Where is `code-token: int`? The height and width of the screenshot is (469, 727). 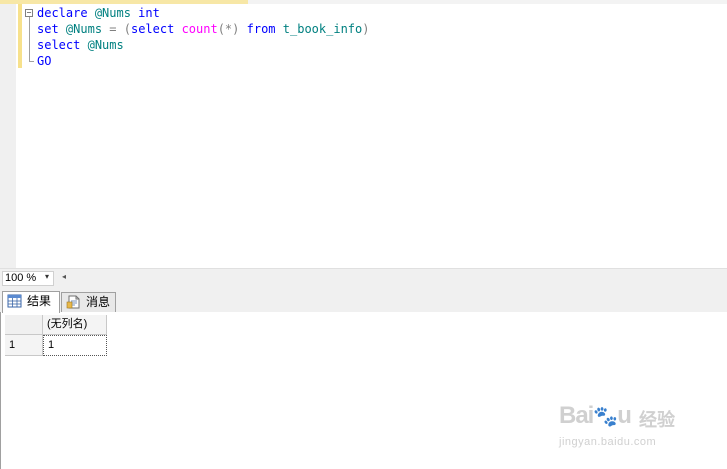
code-token: int is located at coordinates (149, 13).